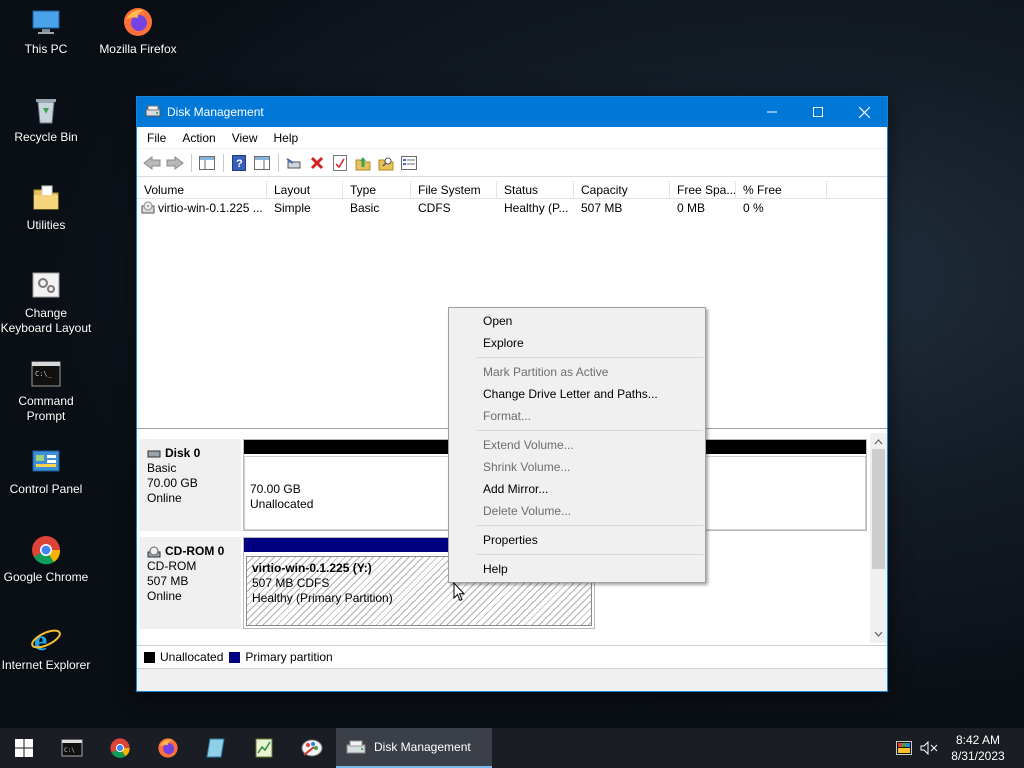 The image size is (1024, 768). Describe the element at coordinates (904, 748) in the screenshot. I see `tray-display-icon` at that location.